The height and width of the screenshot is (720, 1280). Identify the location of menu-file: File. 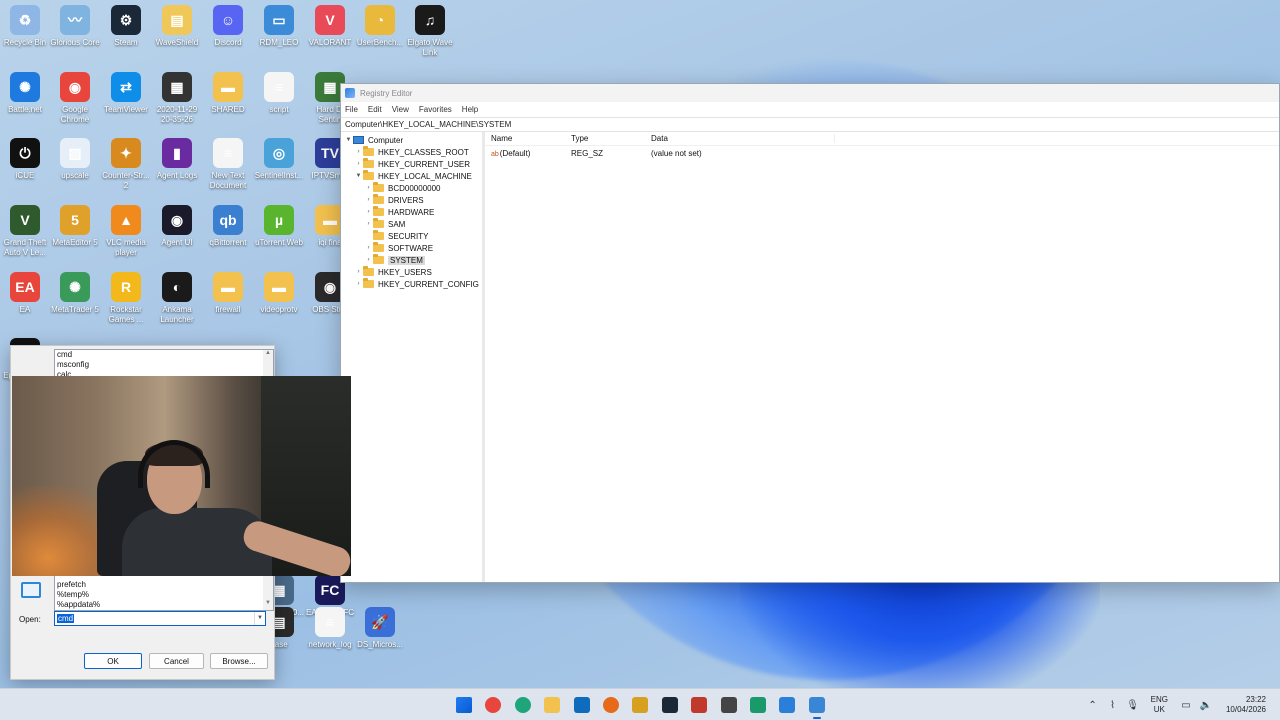
(351, 109).